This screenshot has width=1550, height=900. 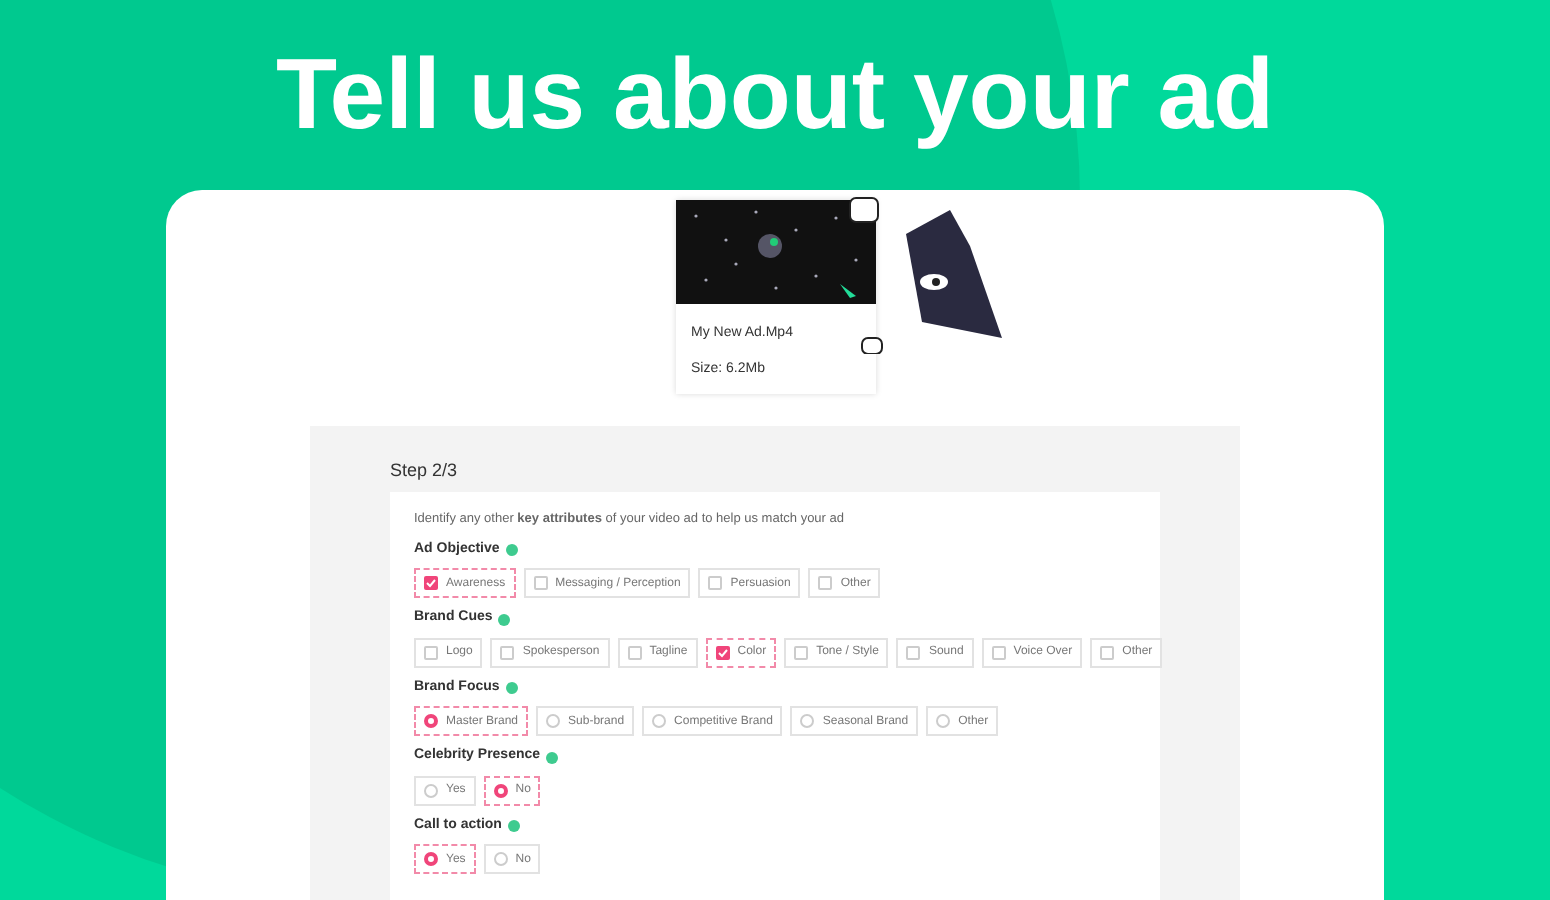 What do you see at coordinates (425, 471) in the screenshot?
I see `step-label: Step 2/3` at bounding box center [425, 471].